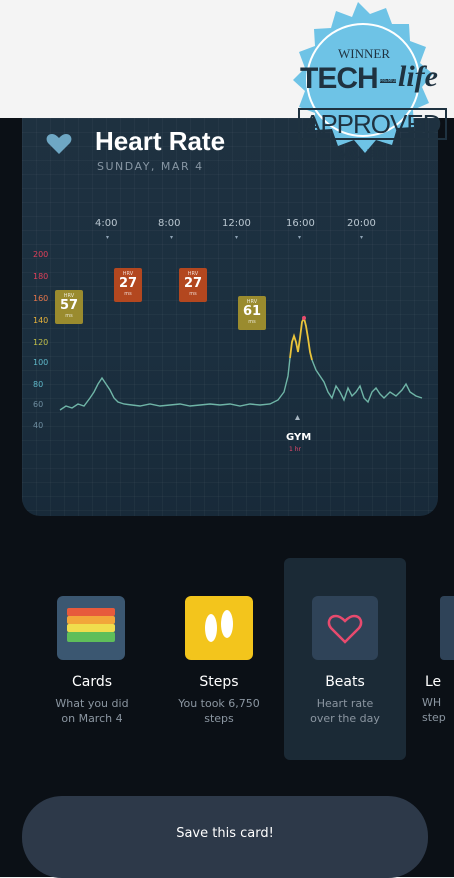 This screenshot has height=878, width=454. Describe the element at coordinates (372, 124) in the screenshot. I see `badge-approved: APPROVED` at that location.